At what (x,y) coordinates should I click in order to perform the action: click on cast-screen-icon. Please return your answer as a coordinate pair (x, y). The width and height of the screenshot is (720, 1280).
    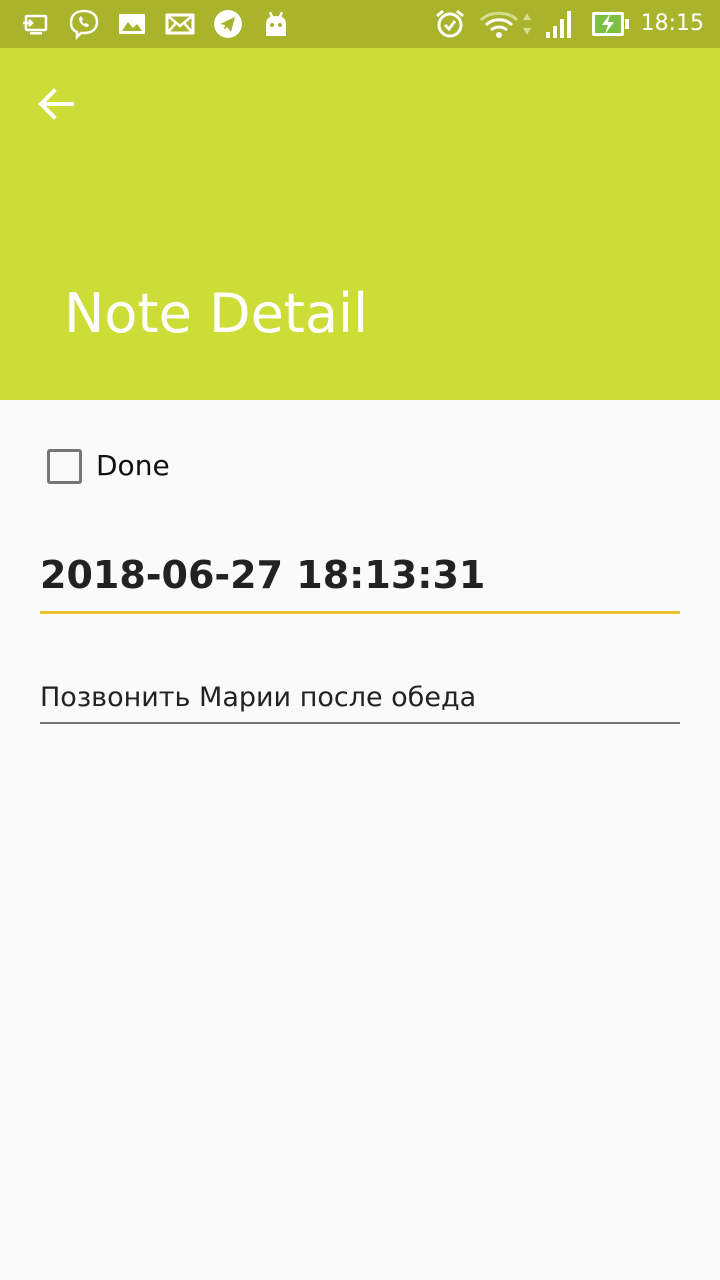
    Looking at the image, I should click on (35, 24).